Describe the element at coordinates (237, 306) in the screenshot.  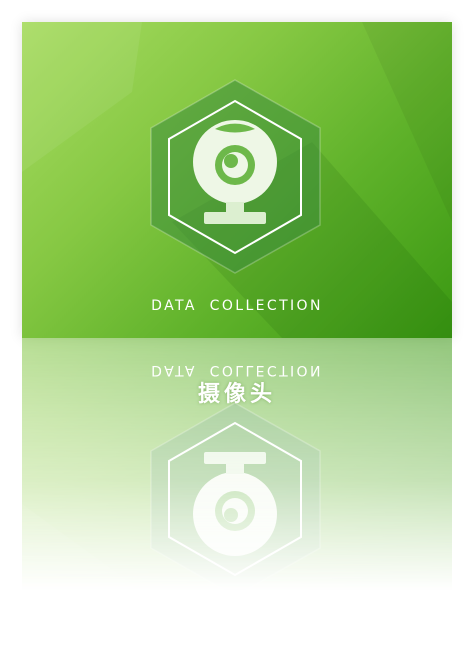
I see `card-caption: DATA COLLECTION` at that location.